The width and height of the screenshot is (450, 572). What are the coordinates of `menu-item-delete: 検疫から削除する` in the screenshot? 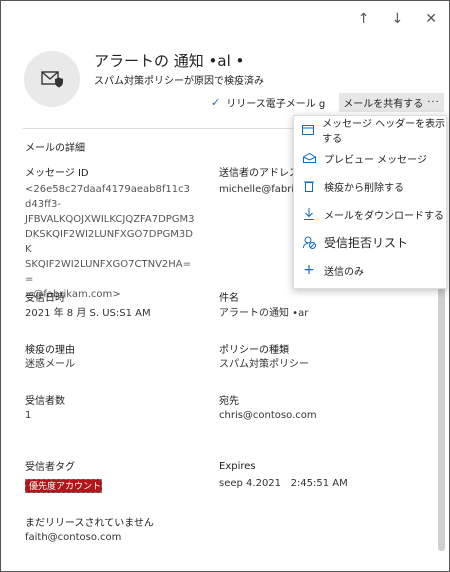 It's located at (370, 186).